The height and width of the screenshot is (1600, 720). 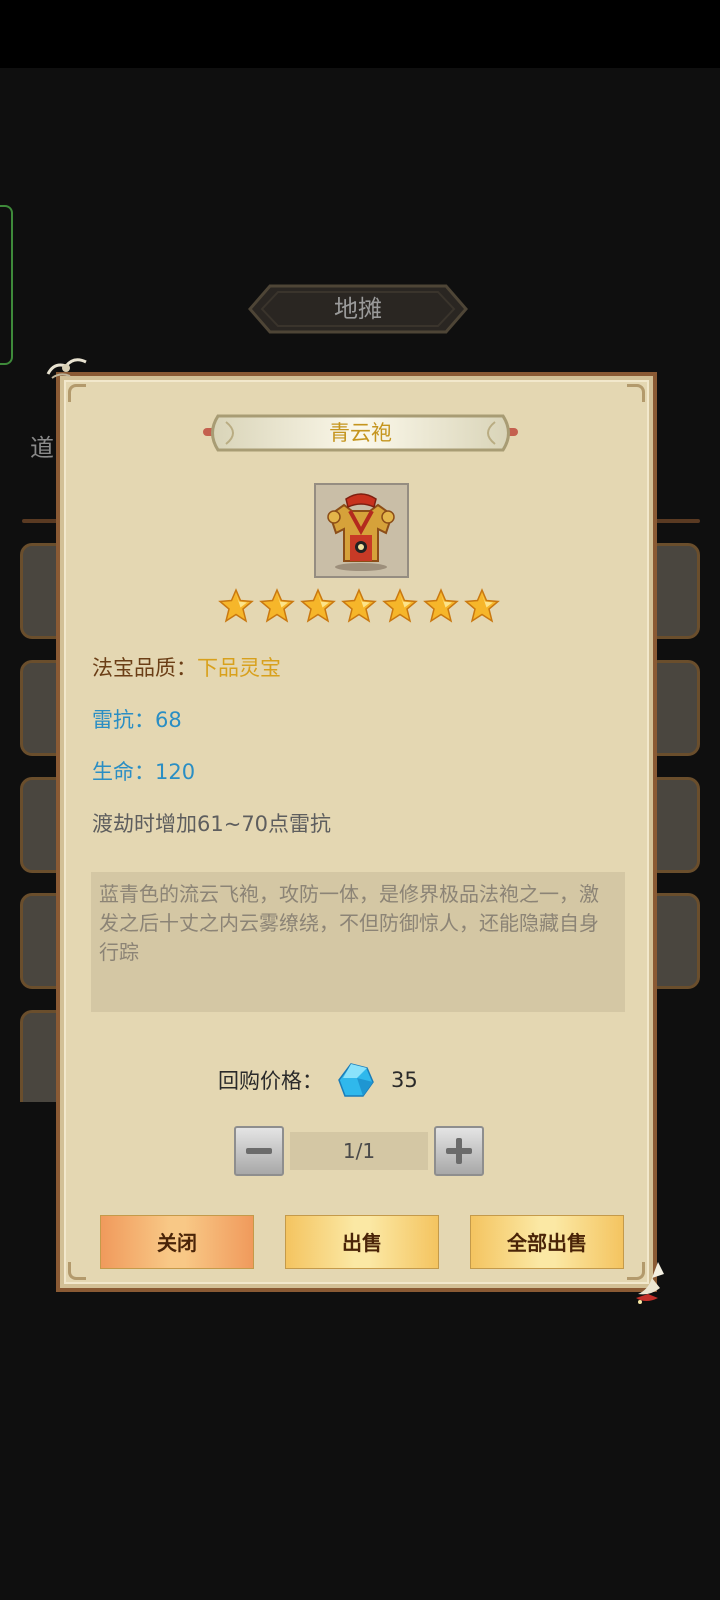 I want to click on blue-gem-icon, so click(x=356, y=1080).